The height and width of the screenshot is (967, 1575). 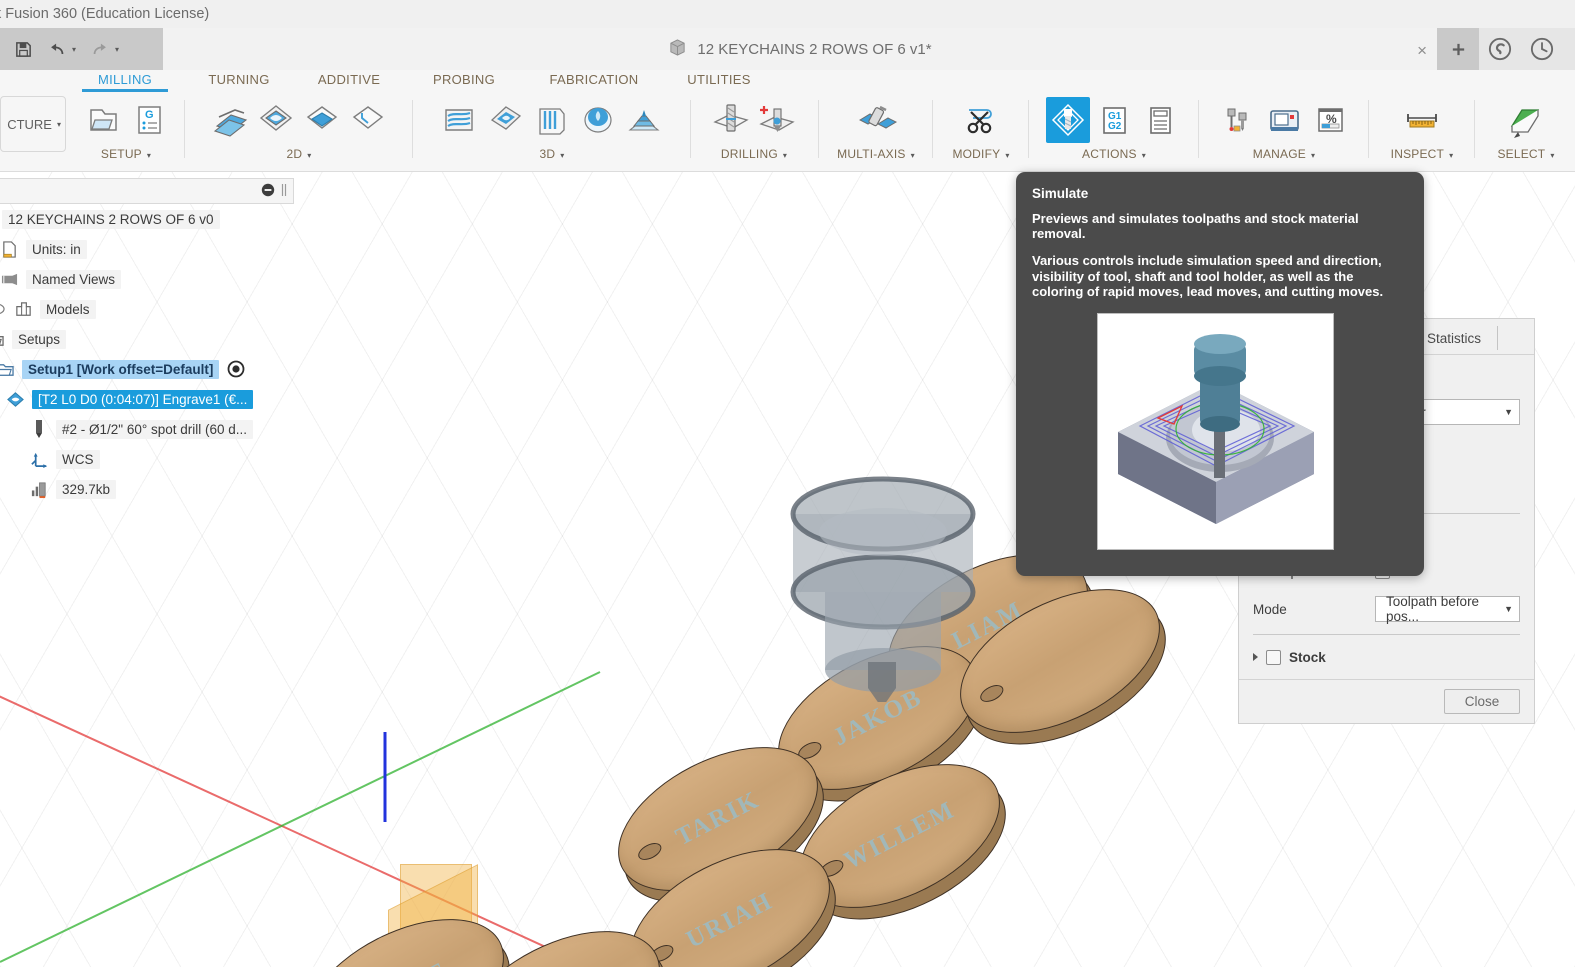 What do you see at coordinates (871, 154) in the screenshot?
I see `multiaxis-label-text: MULTI-AXIS` at bounding box center [871, 154].